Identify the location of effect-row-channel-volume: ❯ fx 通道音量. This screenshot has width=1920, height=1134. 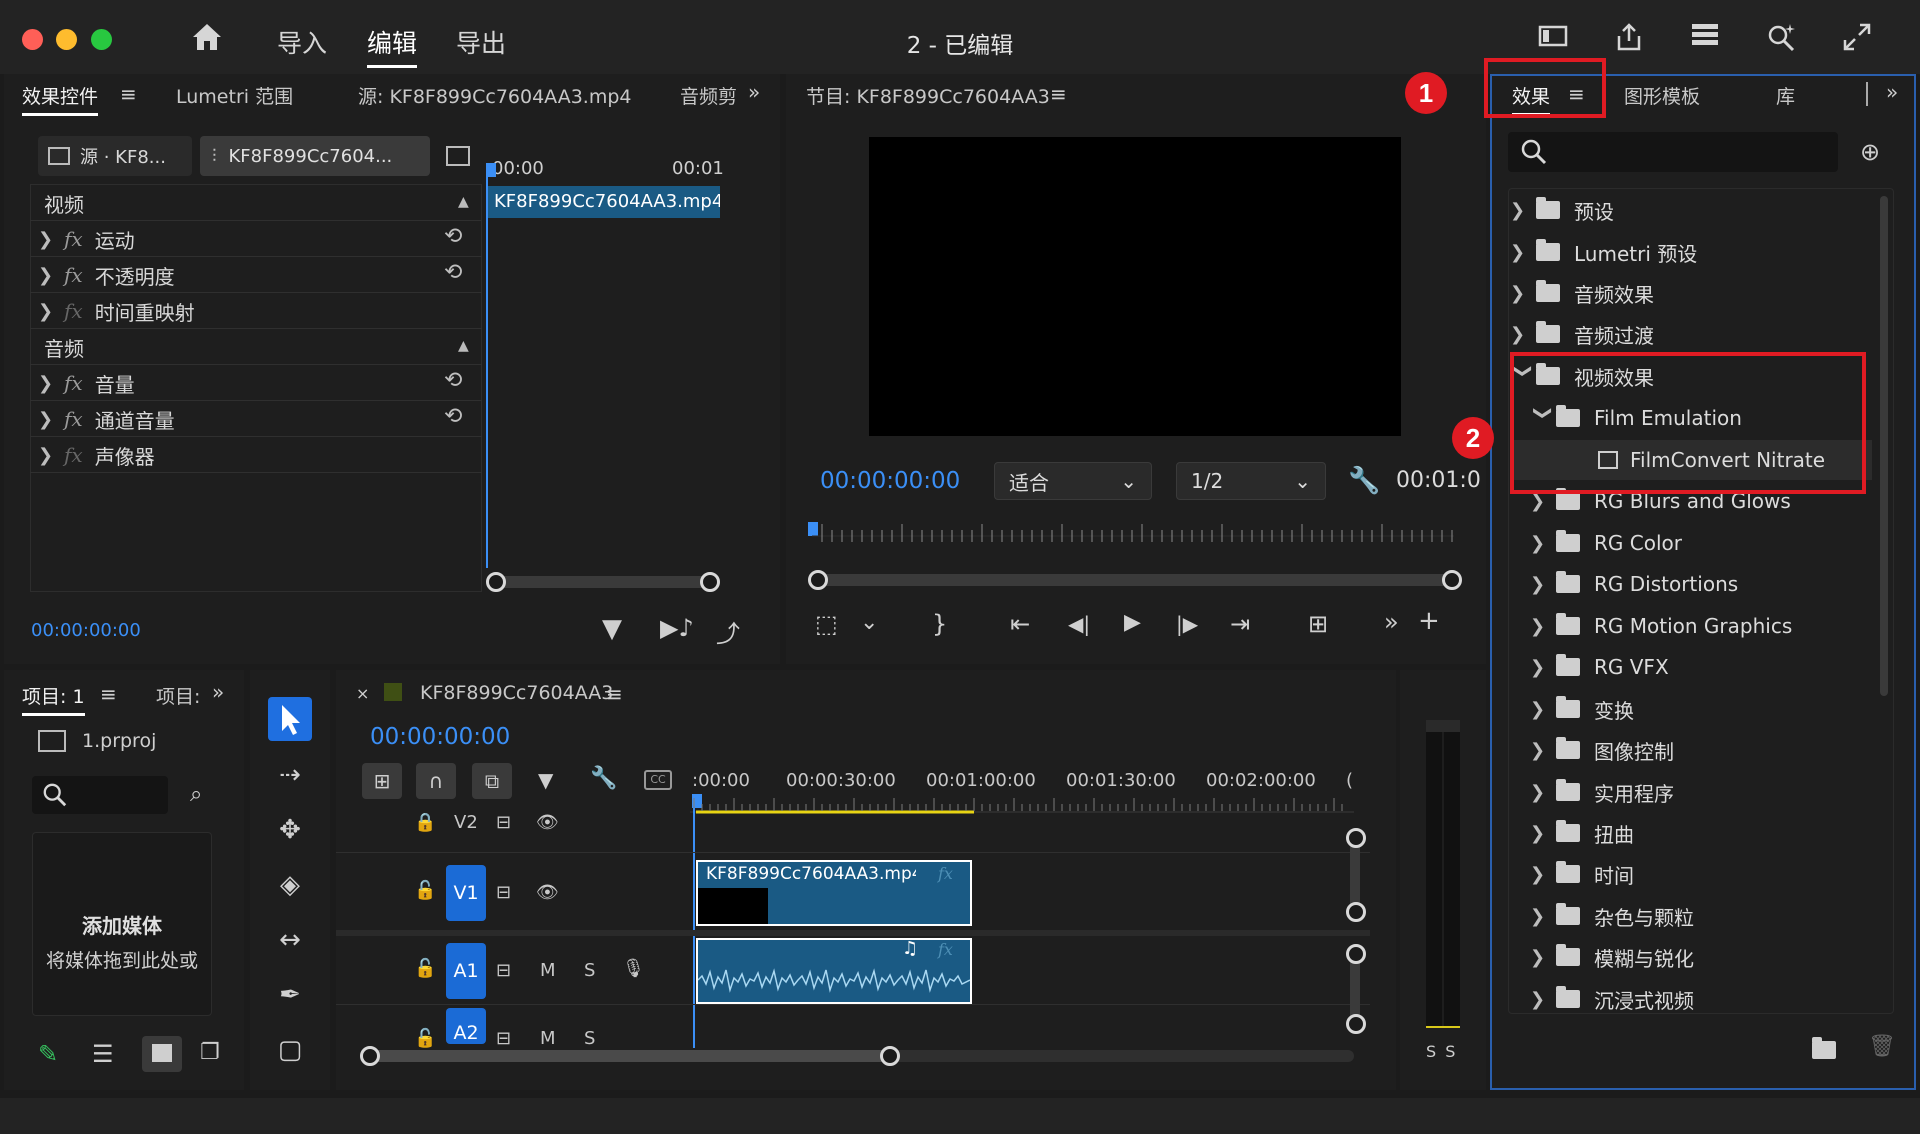
(106, 419).